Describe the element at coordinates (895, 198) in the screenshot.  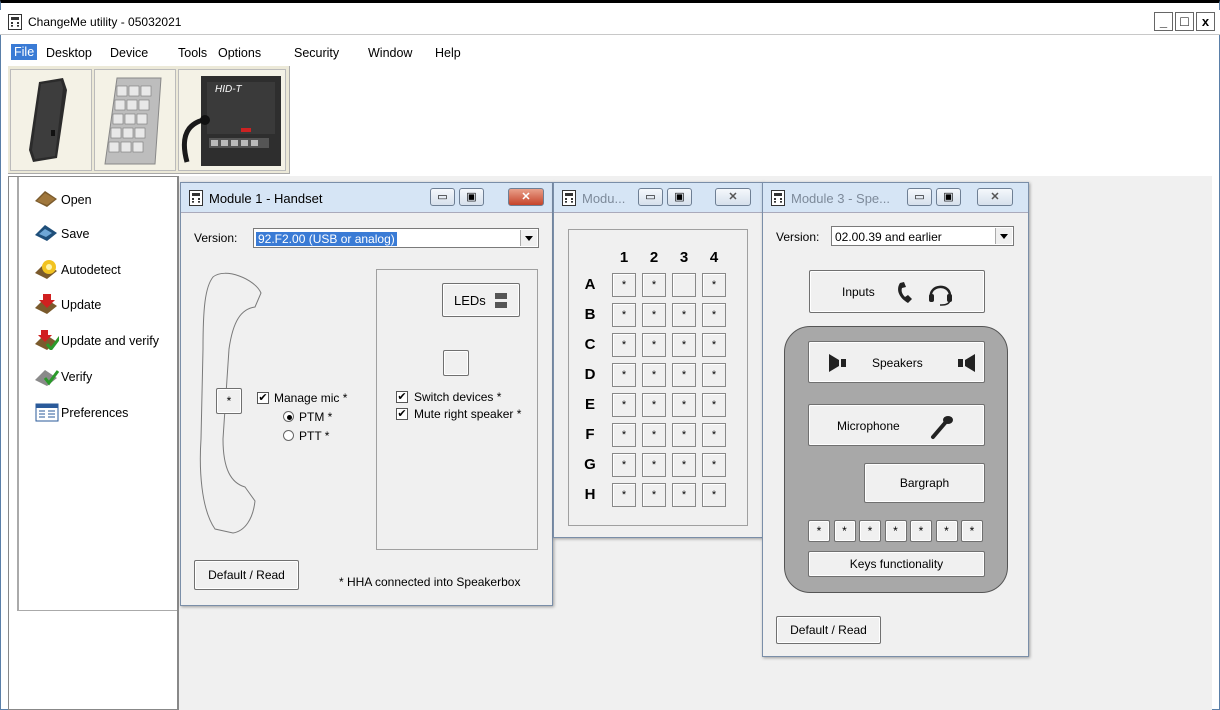
I see `module3-titlebar: Module 3 - Spe... ▭ ▣ ✕` at that location.